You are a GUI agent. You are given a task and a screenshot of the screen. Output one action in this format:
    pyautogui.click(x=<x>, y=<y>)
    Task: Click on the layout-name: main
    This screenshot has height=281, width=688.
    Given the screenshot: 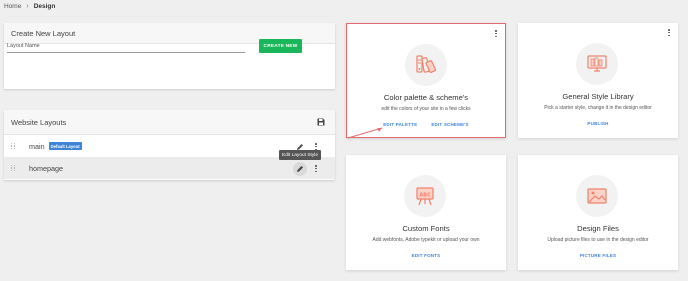 What is the action you would take?
    pyautogui.click(x=37, y=146)
    